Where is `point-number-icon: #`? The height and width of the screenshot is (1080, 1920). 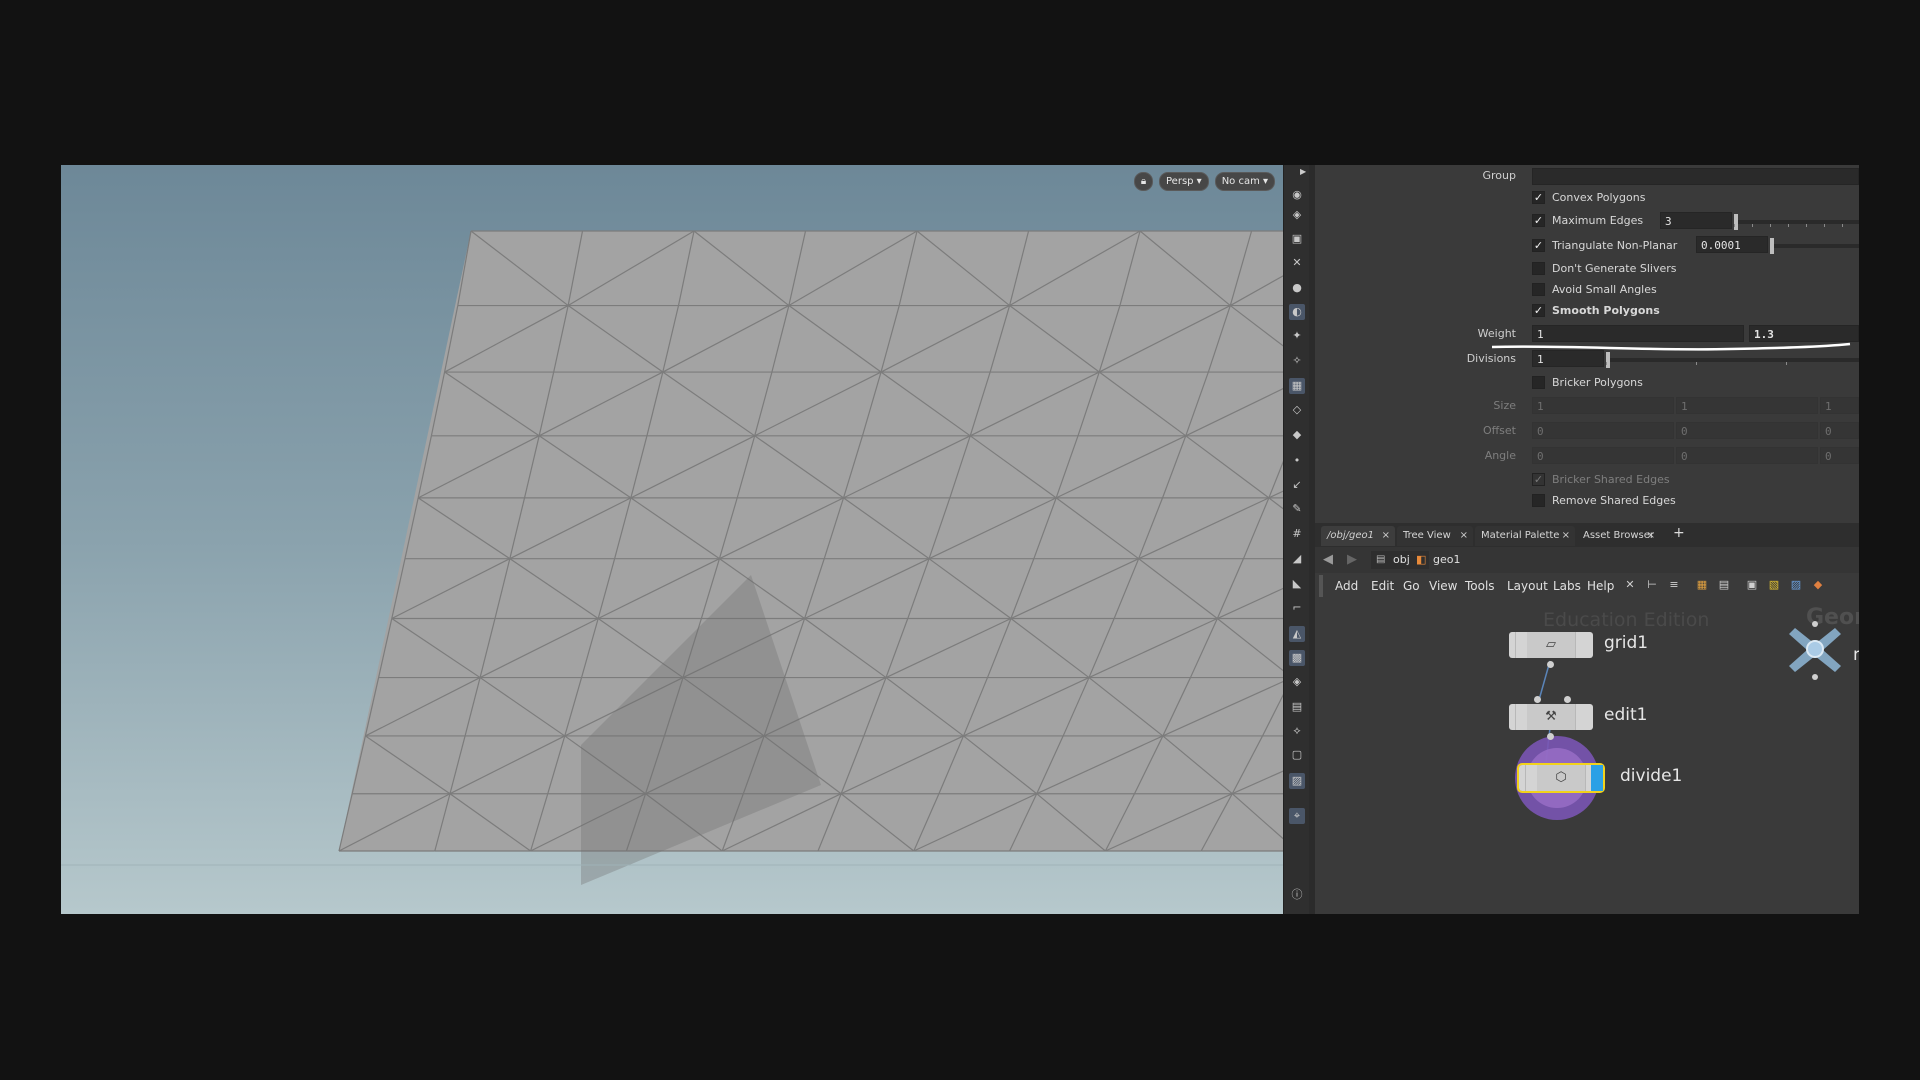 point-number-icon: # is located at coordinates (1297, 534).